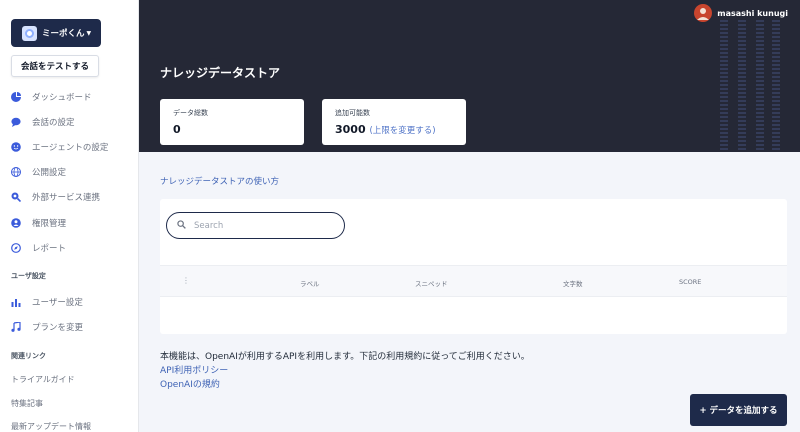 The height and width of the screenshot is (432, 800). What do you see at coordinates (16, 248) in the screenshot?
I see `compass-icon` at bounding box center [16, 248].